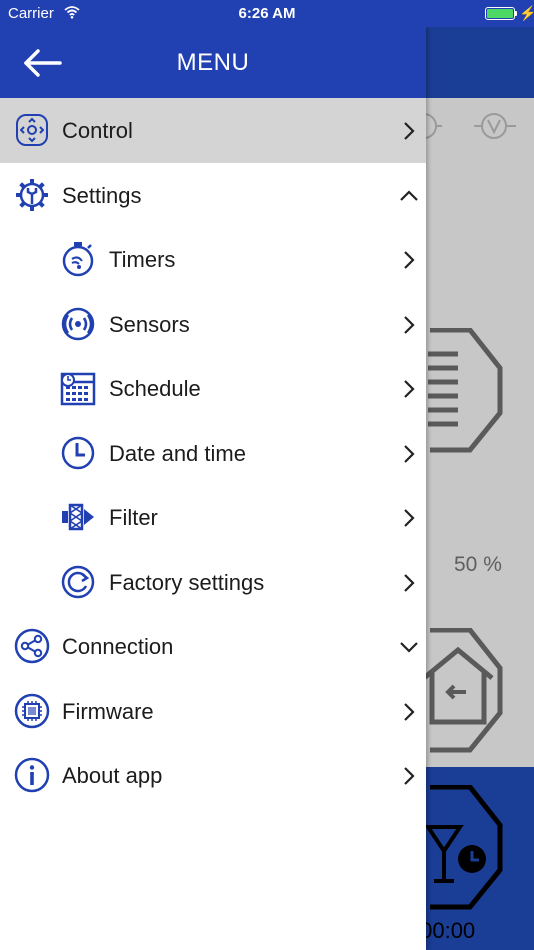 The height and width of the screenshot is (950, 534). Describe the element at coordinates (187, 582) in the screenshot. I see `menu-item-label: Factory settings` at that location.